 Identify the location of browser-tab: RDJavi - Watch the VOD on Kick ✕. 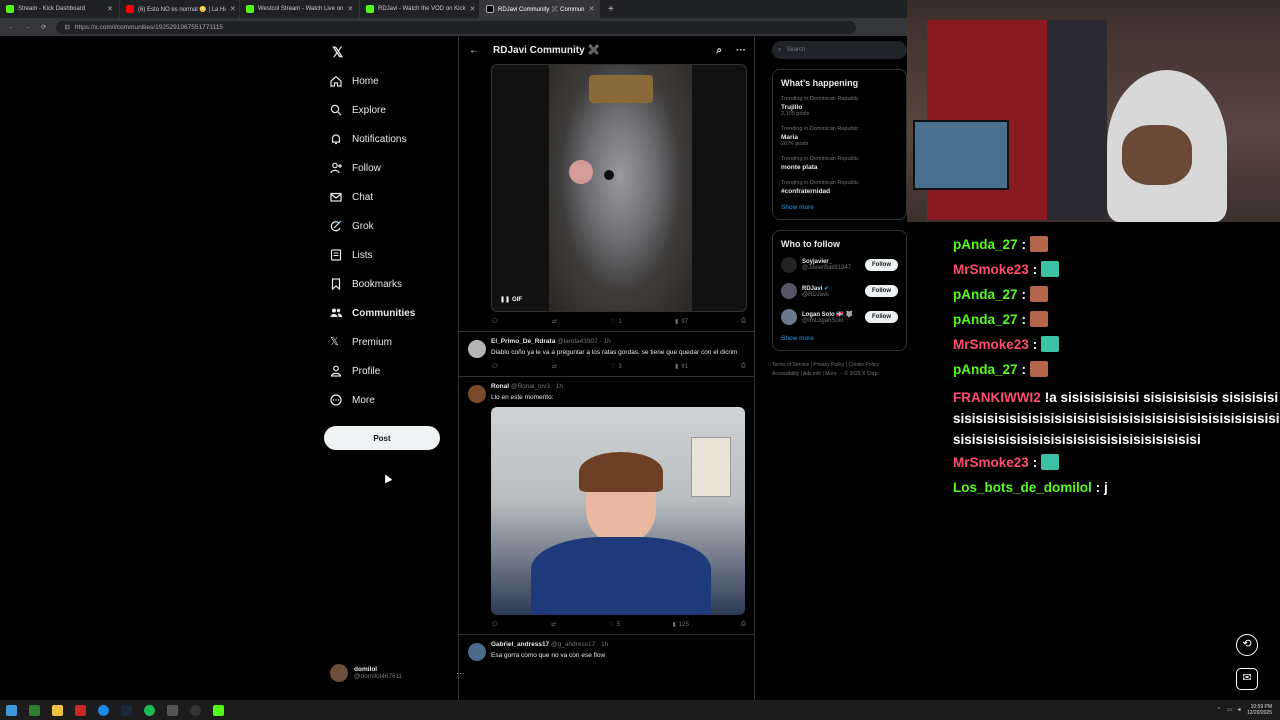
(420, 9).